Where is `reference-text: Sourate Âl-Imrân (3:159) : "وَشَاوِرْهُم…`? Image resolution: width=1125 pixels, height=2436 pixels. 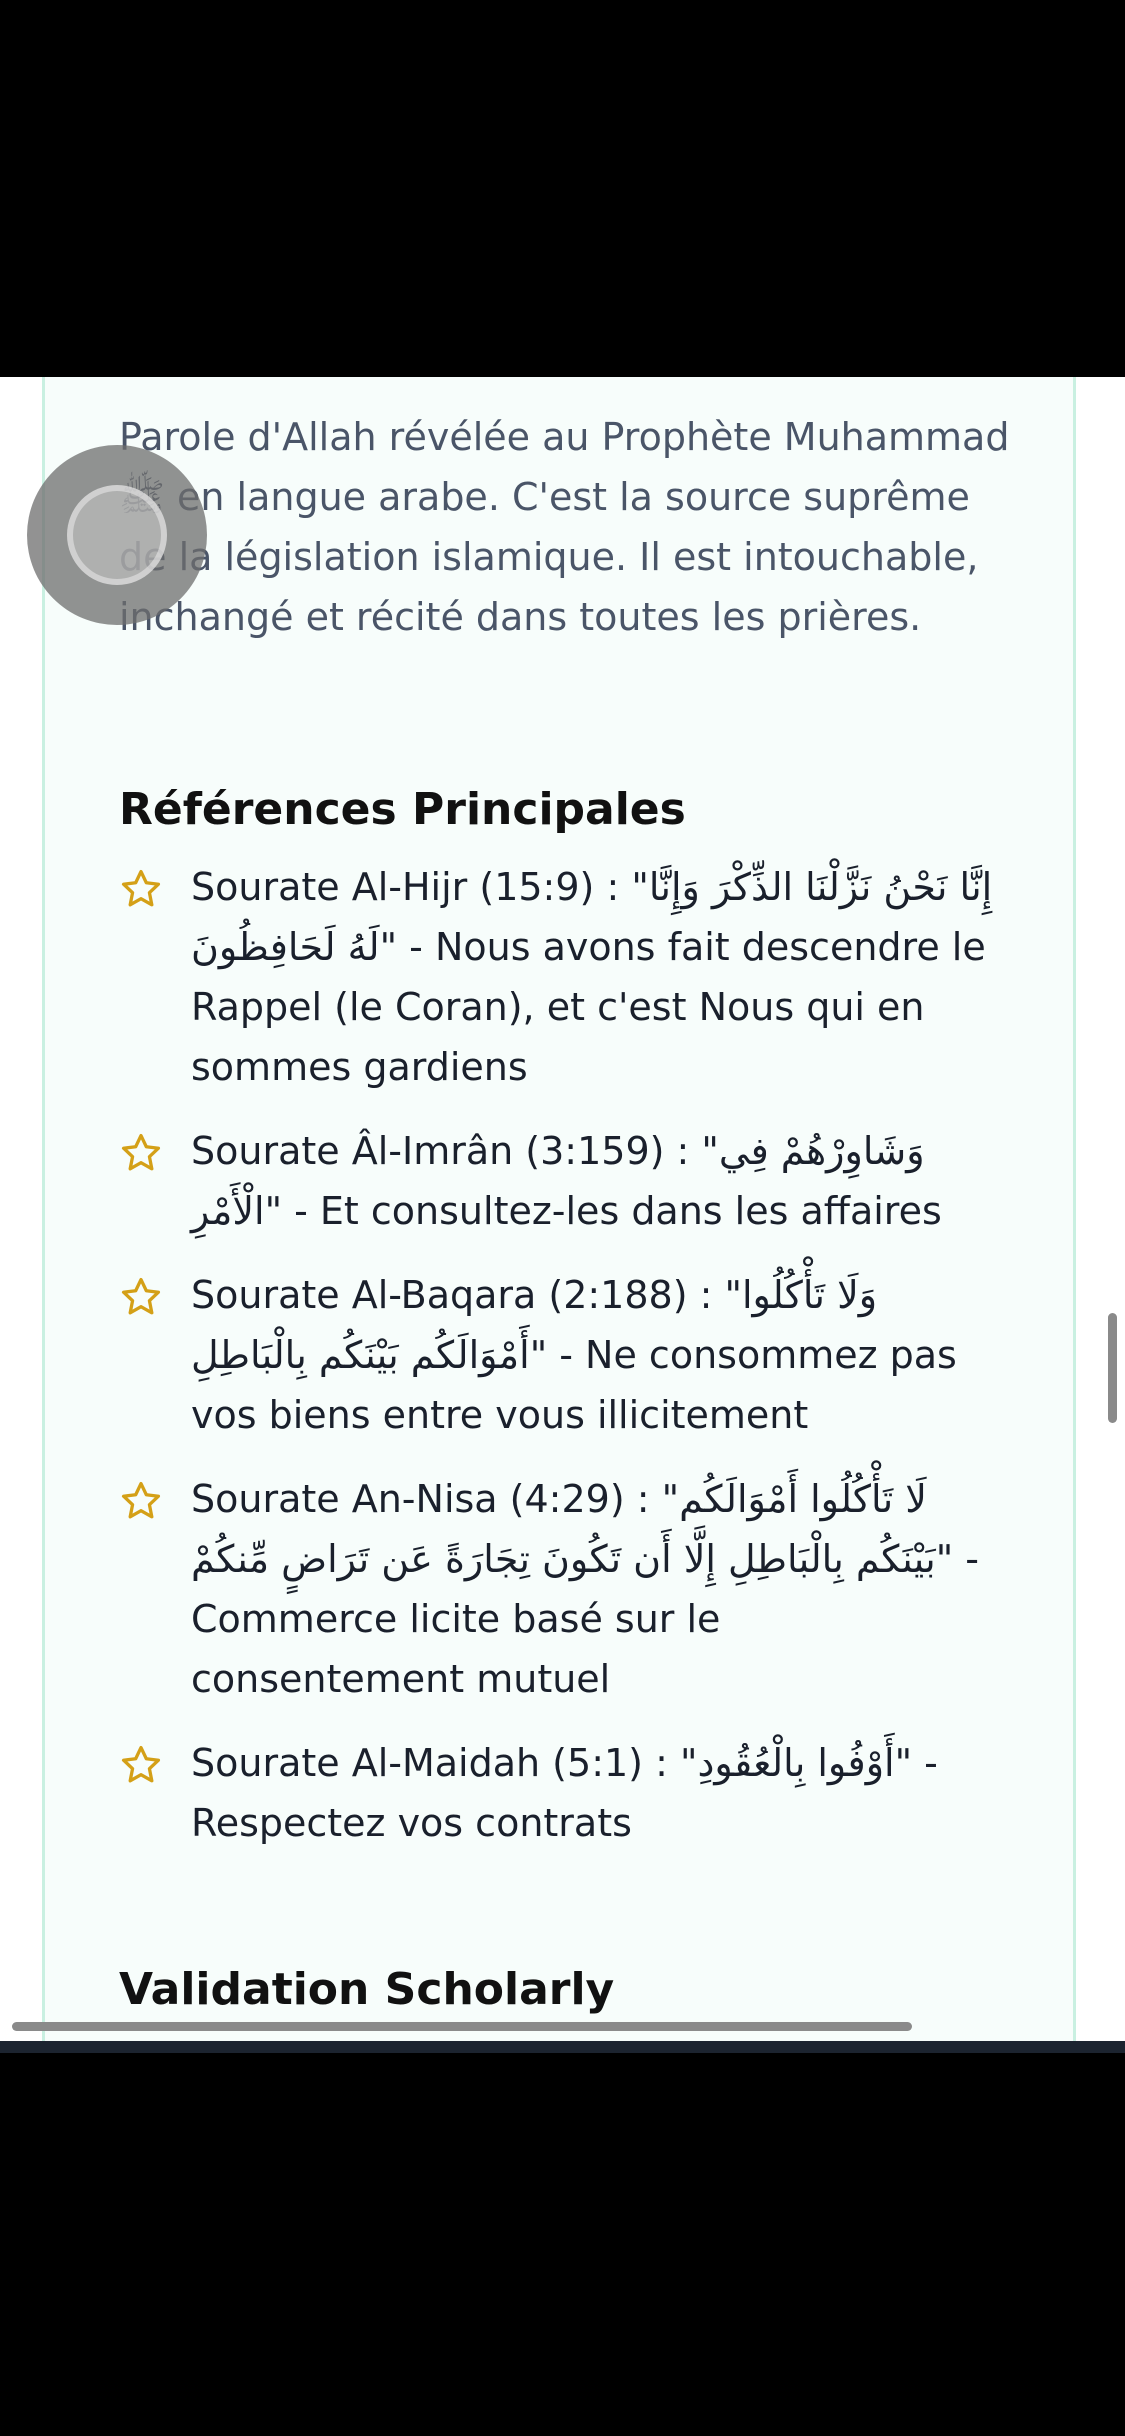
reference-text: Sourate Âl-Imrân (3:159) : "وَشَاوِرْهُم… is located at coordinates (566, 1181).